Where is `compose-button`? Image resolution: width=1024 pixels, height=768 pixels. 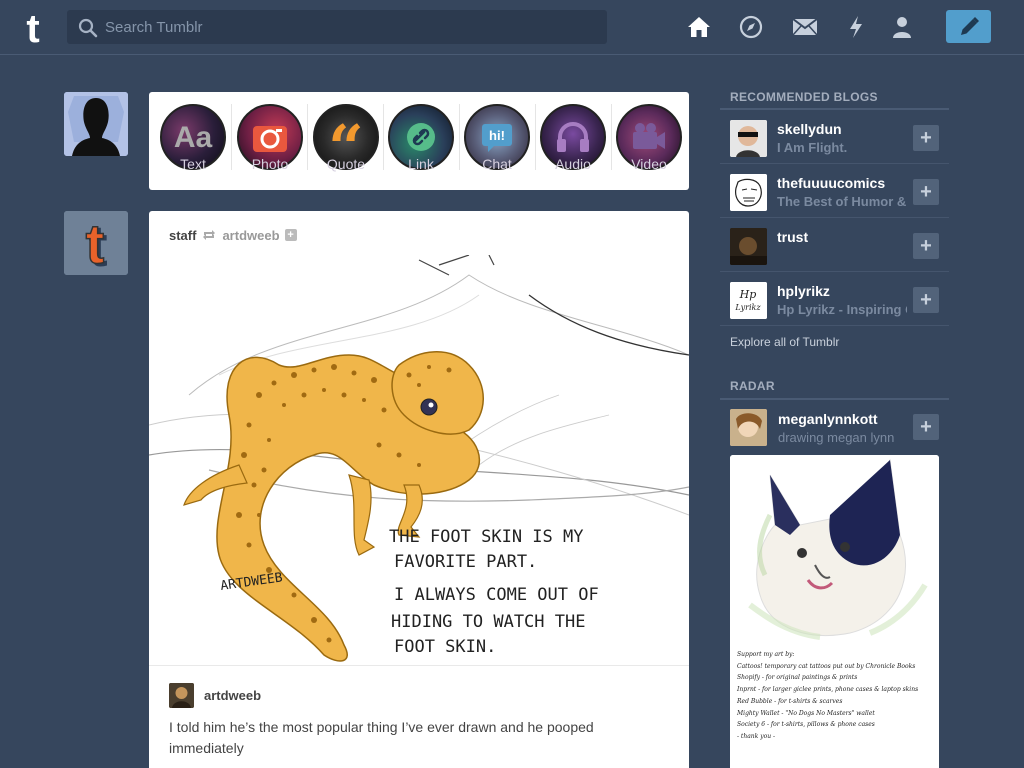
compose-button is located at coordinates (968, 26).